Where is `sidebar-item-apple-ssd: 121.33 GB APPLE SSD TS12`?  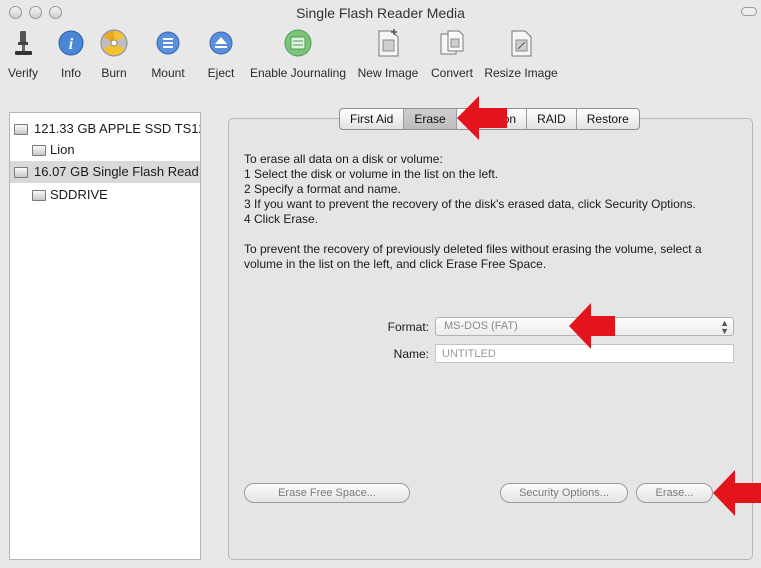
sidebar-item-apple-ssd: 121.33 GB APPLE SSD TS12 is located at coordinates (105, 129).